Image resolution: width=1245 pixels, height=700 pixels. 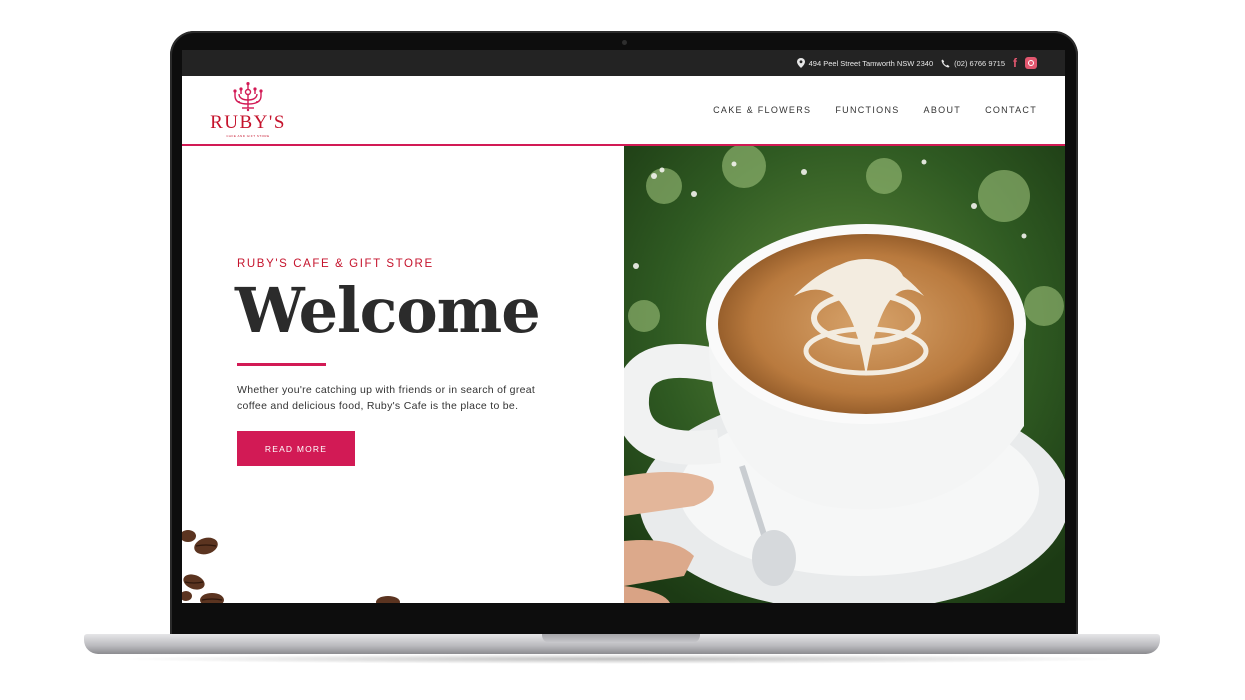 I want to click on main-nav: CAKE & FLOWERS FUNCTIONS ABOUT CONTACT, so click(x=875, y=110).